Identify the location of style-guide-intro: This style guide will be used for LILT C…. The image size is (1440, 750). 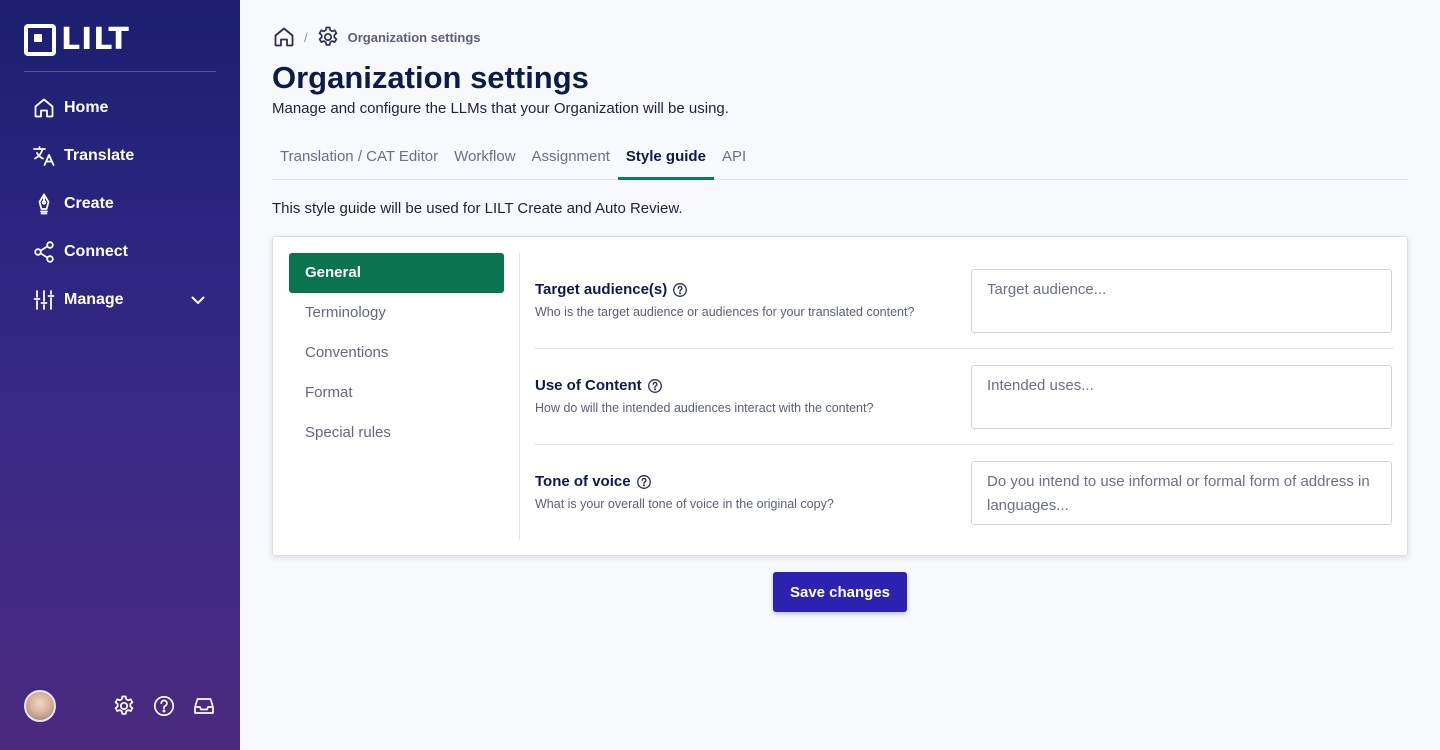
(477, 208).